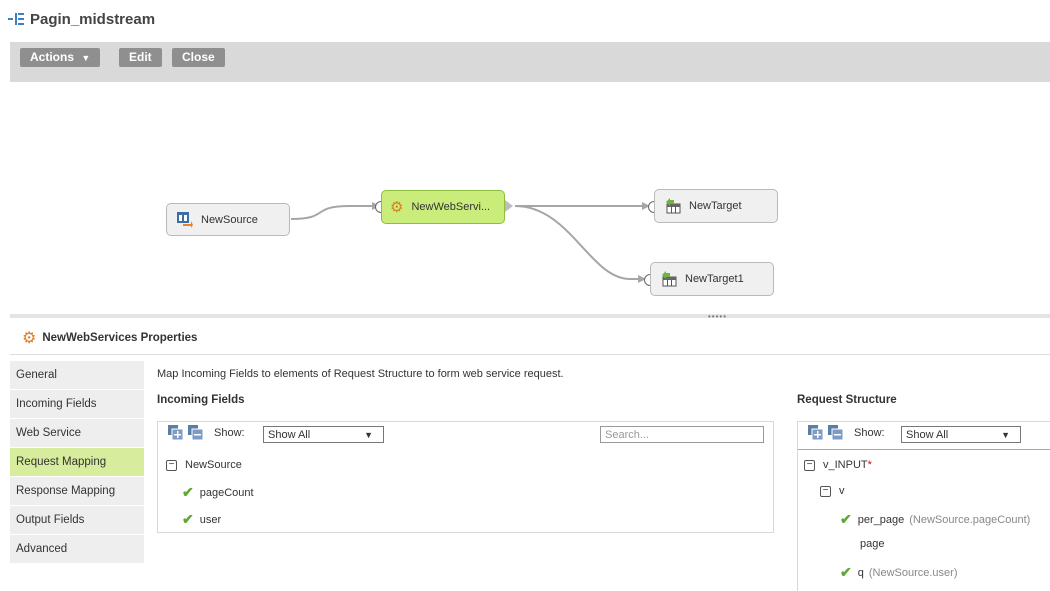 The image size is (1050, 591). What do you see at coordinates (16, 19) in the screenshot?
I see `mapping-icon` at bounding box center [16, 19].